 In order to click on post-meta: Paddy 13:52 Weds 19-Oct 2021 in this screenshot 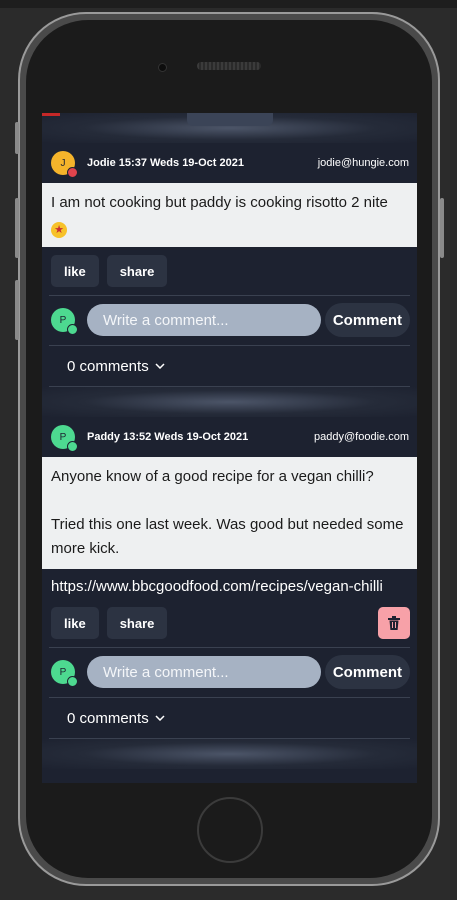, I will do `click(200, 437)`.